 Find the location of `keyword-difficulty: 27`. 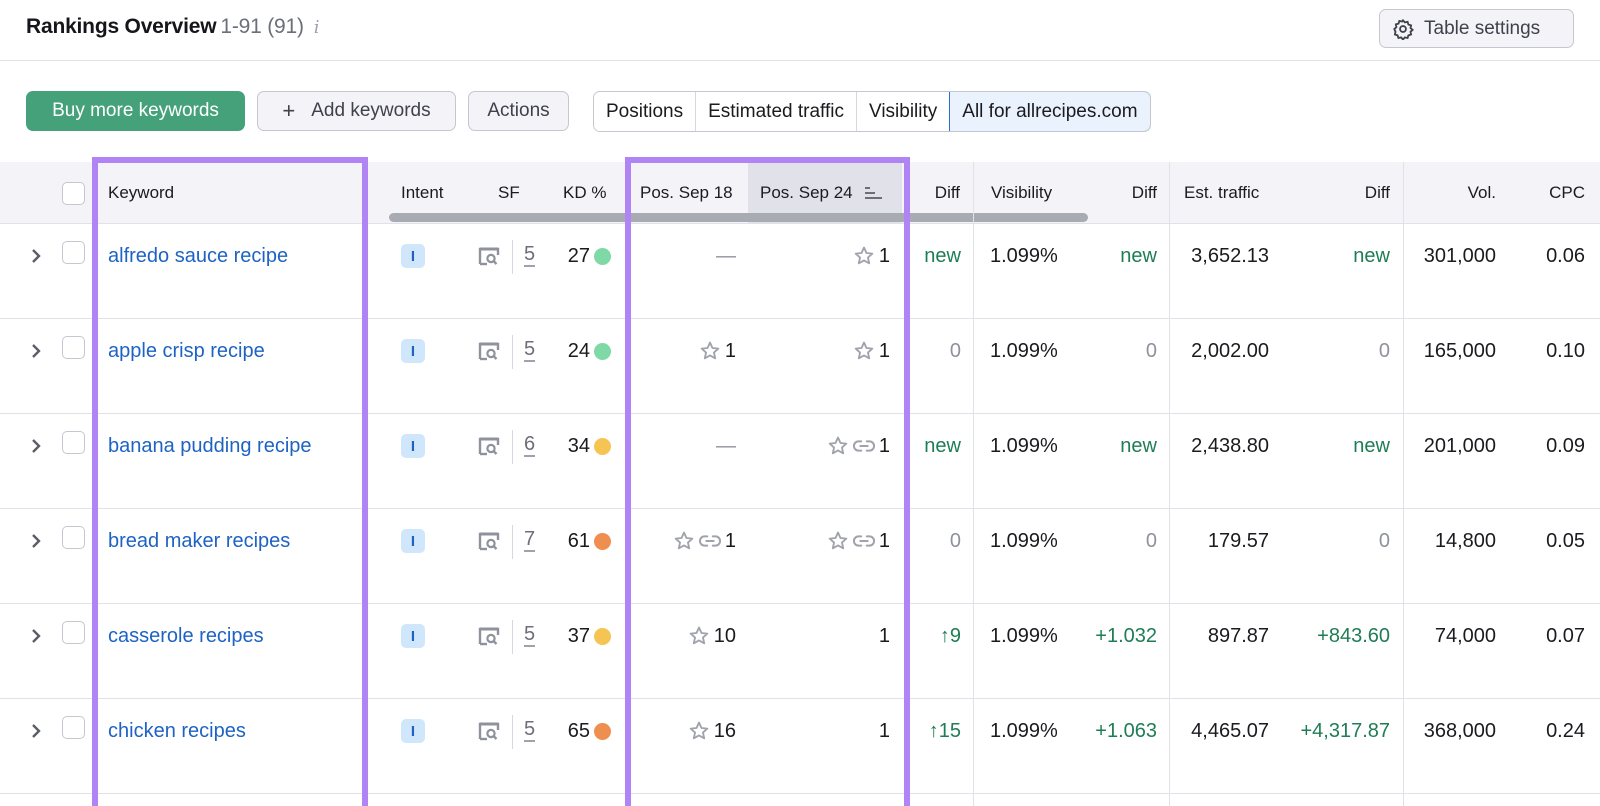

keyword-difficulty: 27 is located at coordinates (578, 255).